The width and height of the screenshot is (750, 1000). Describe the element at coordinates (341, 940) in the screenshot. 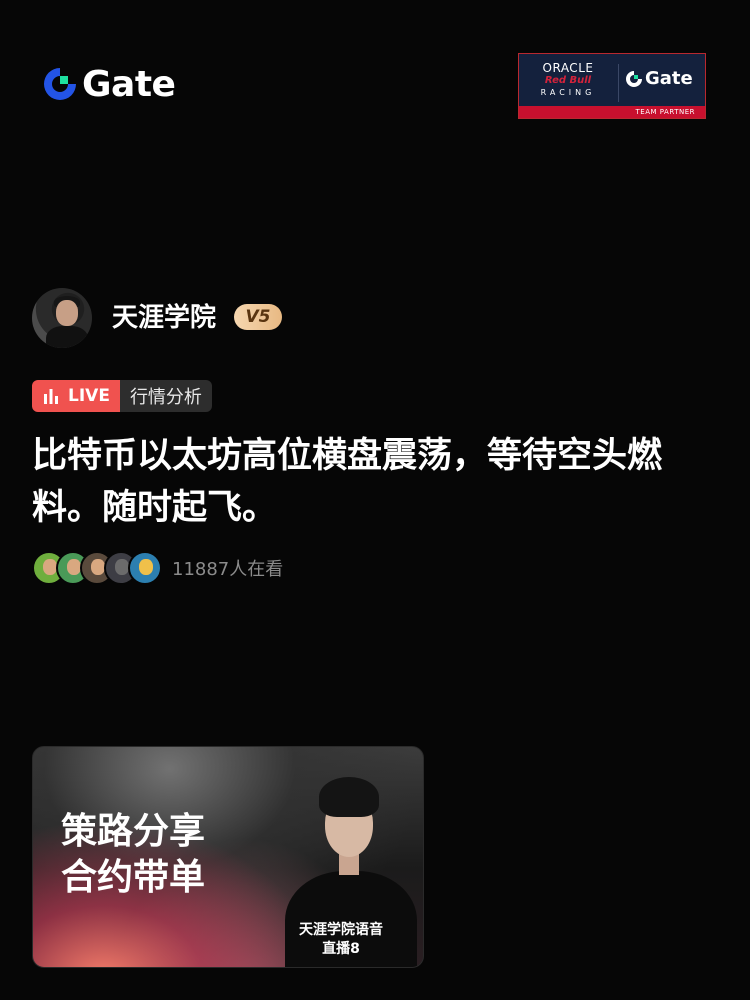

I see `card-caption: 天涯学院语音 直播8` at that location.